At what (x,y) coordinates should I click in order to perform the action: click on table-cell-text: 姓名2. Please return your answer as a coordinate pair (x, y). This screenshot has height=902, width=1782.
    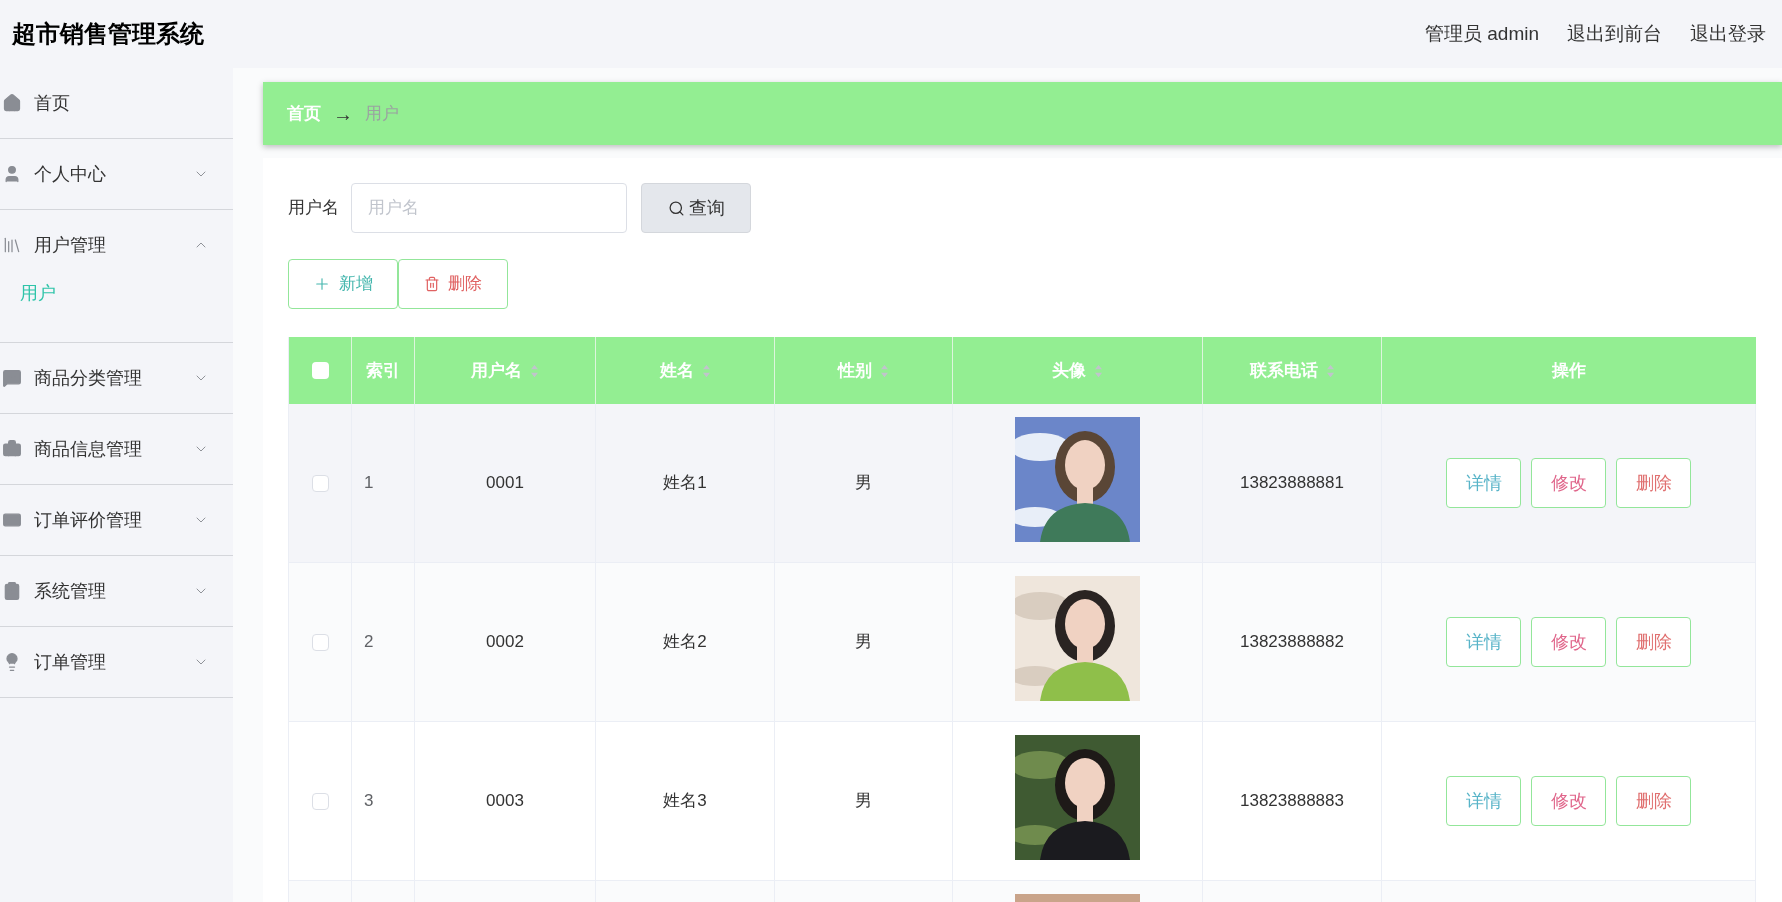
    Looking at the image, I should click on (685, 642).